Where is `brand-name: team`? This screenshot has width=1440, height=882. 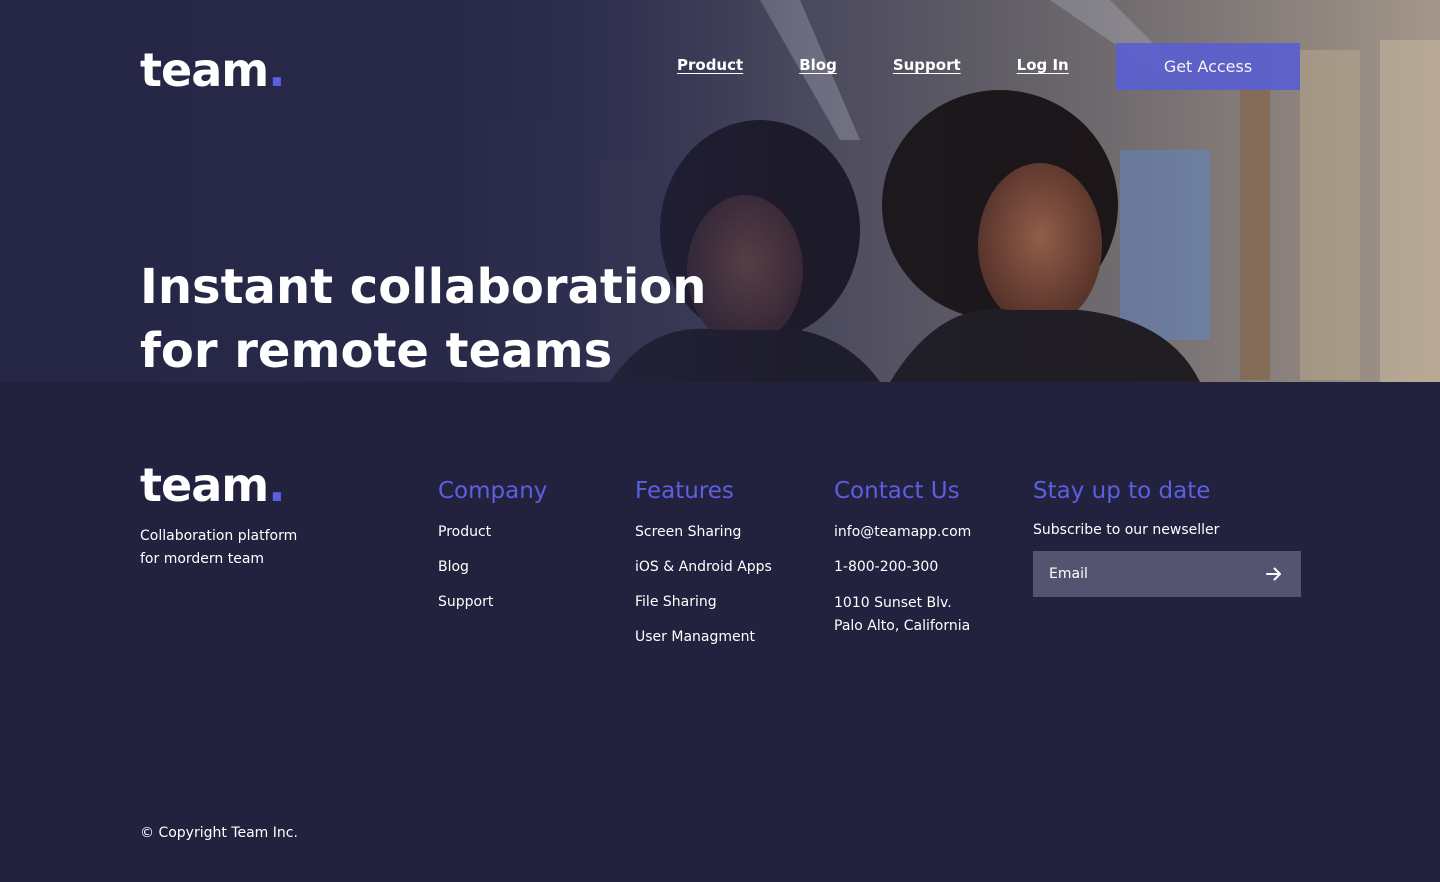
brand-name: team is located at coordinates (204, 70).